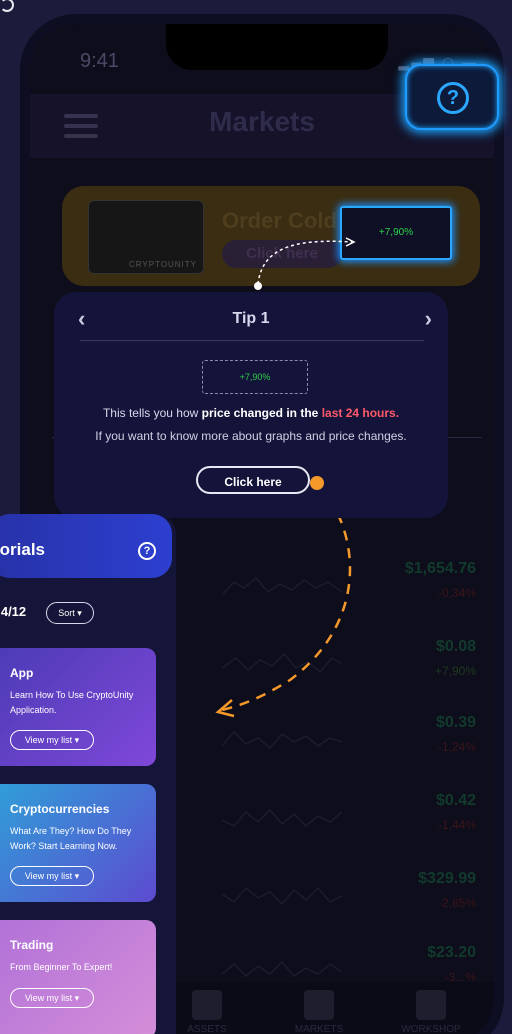  I want to click on status-time: 9:41, so click(99, 61).